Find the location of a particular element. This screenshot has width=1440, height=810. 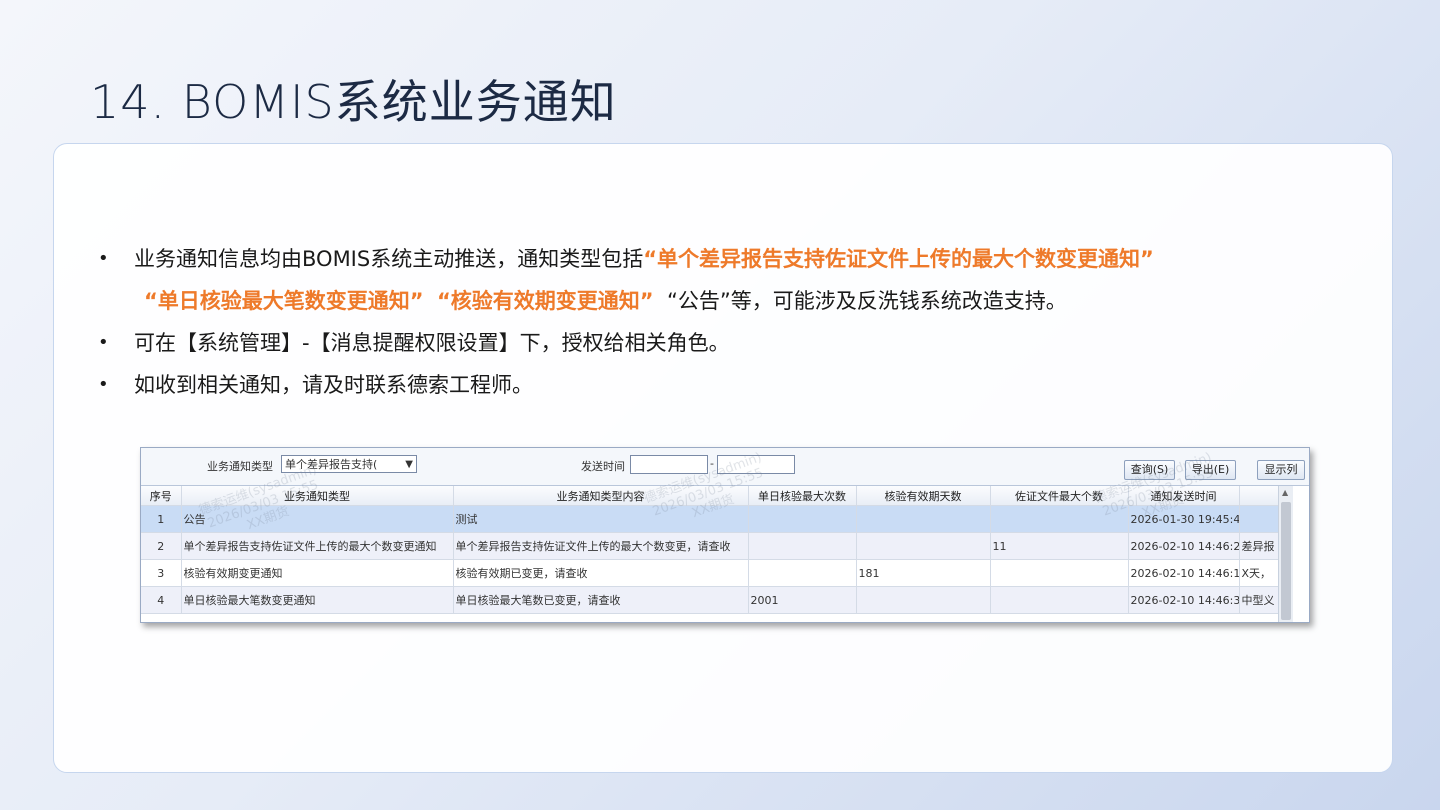

table-cell: 测试 is located at coordinates (601, 519).